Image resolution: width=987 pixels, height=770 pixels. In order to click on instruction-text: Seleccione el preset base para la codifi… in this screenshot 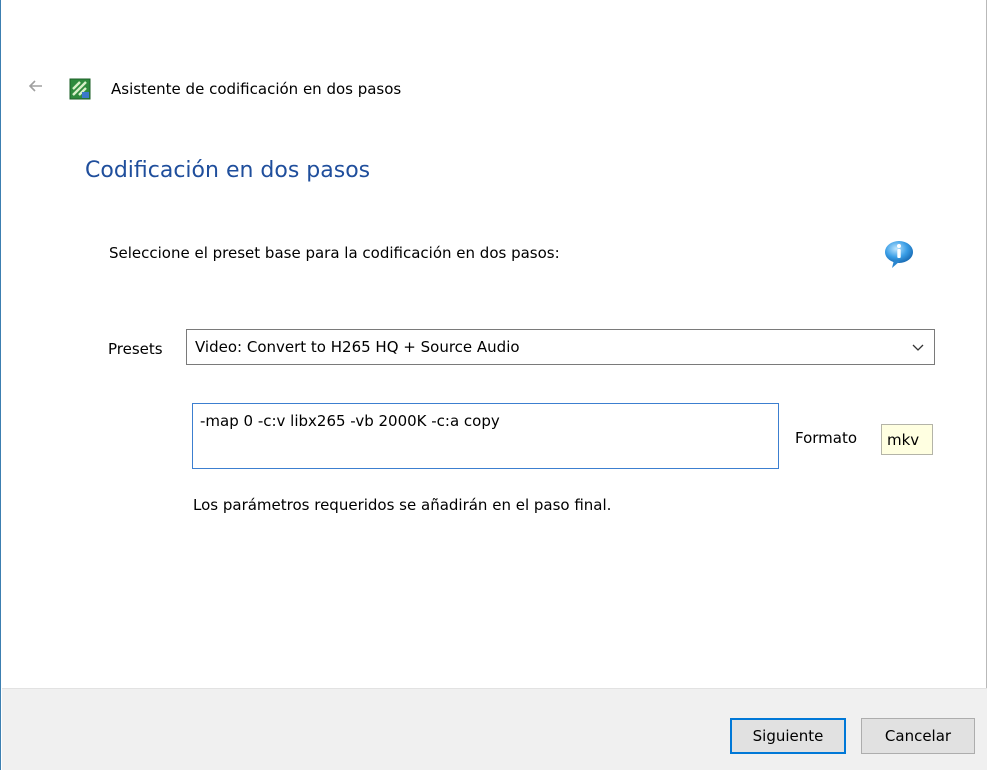, I will do `click(334, 253)`.